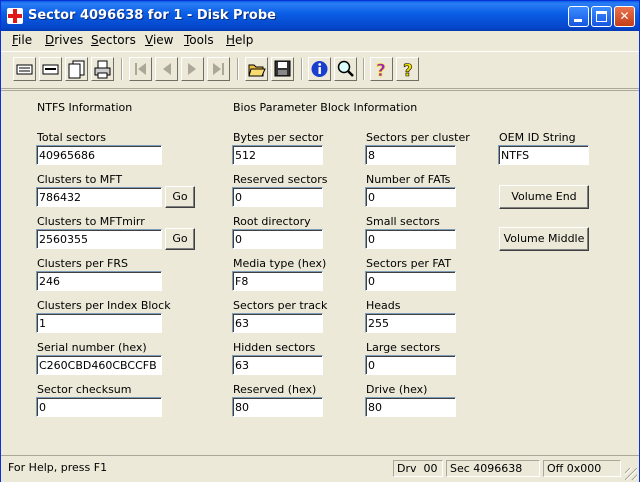 This screenshot has width=640, height=482. Describe the element at coordinates (180, 239) in the screenshot. I see `go-mftmirr-button: Go` at that location.